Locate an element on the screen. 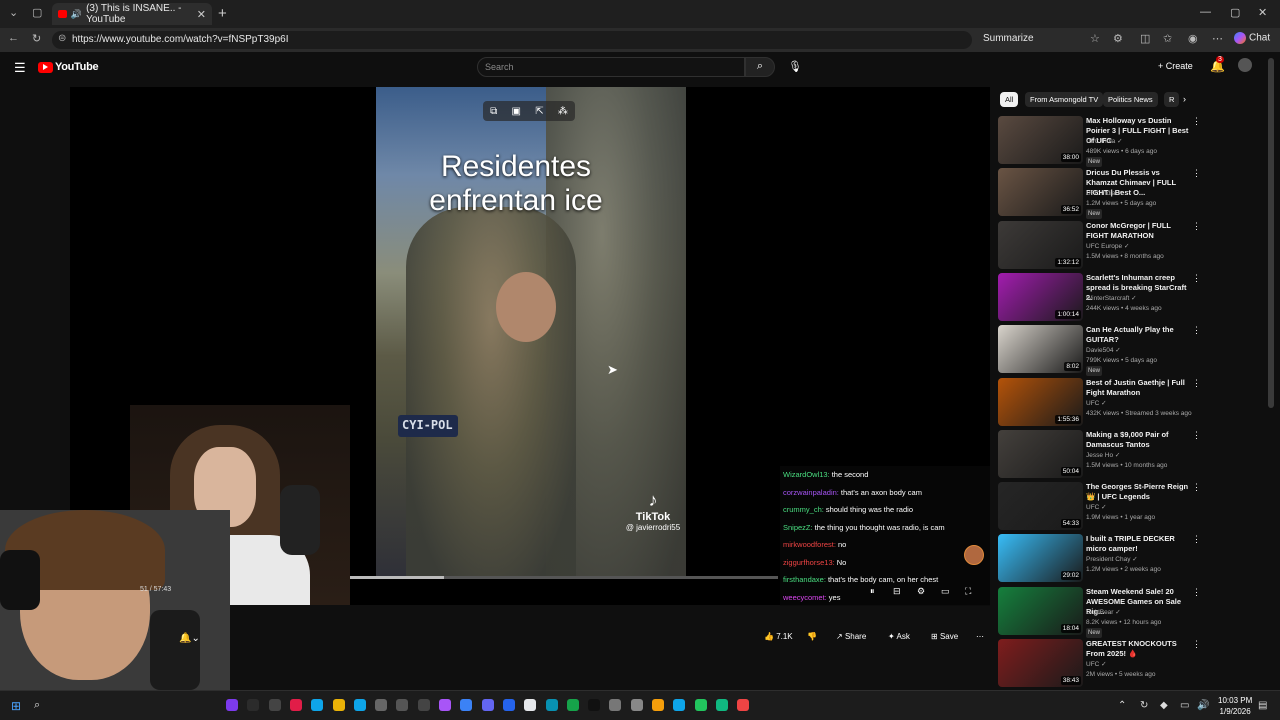 The width and height of the screenshot is (1280, 720). audio-playing-icon: 🔊 is located at coordinates (76, 14).